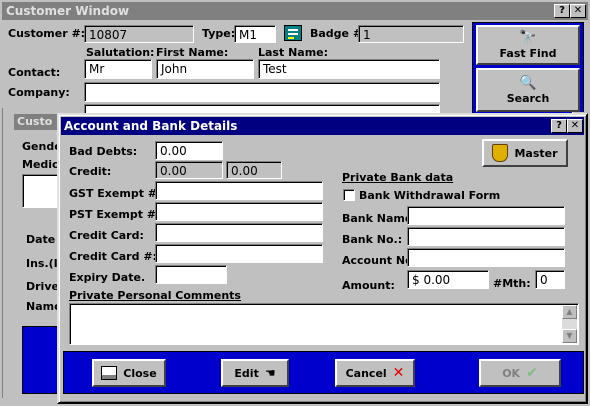 Image resolution: width=590 pixels, height=406 pixels. I want to click on firstname-header: First Name:, so click(192, 52).